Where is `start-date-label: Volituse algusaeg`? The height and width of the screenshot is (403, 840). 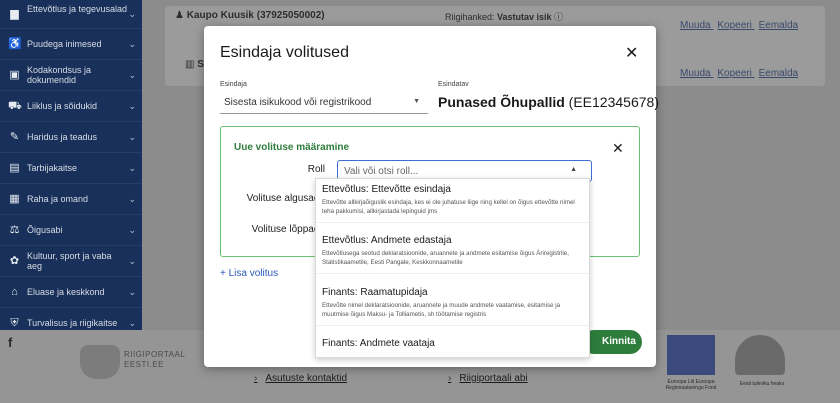 start-date-label: Volituse algusaeg is located at coordinates (285, 198).